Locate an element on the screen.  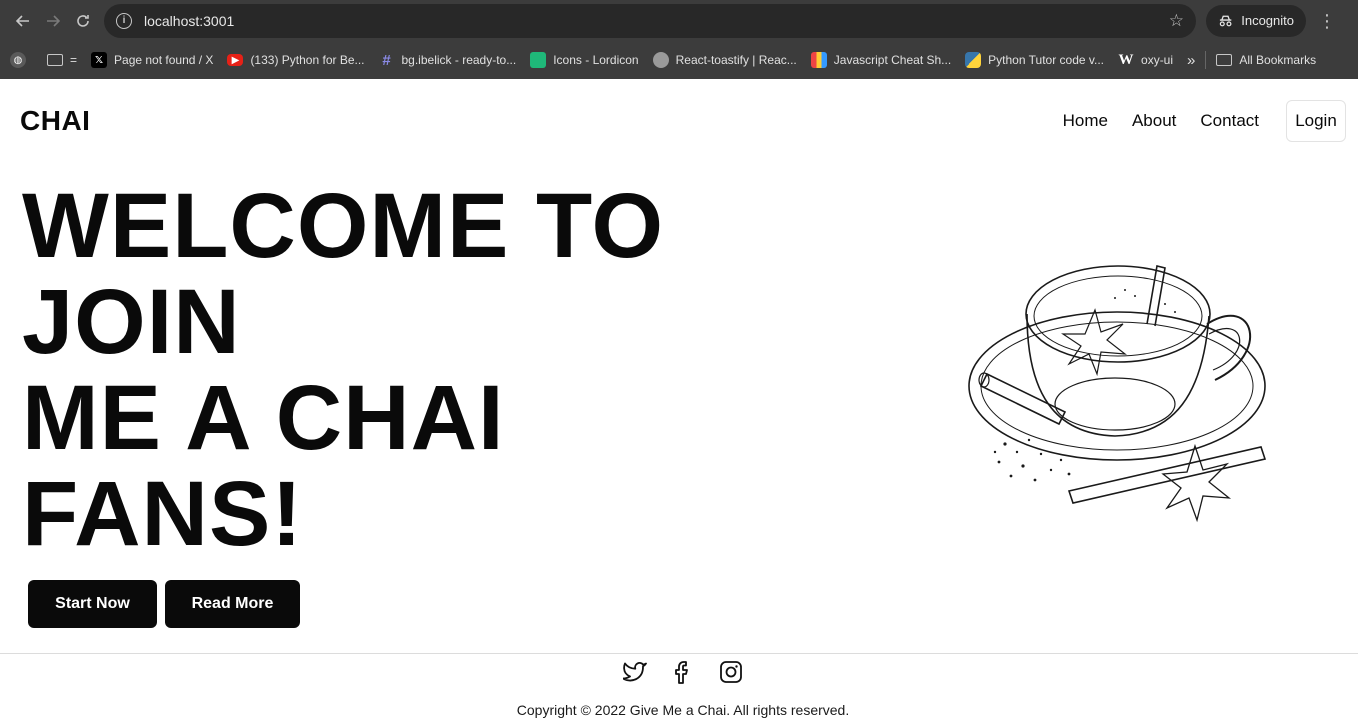
nav-links: Home About Contact Login is located at coordinates (1192, 121).